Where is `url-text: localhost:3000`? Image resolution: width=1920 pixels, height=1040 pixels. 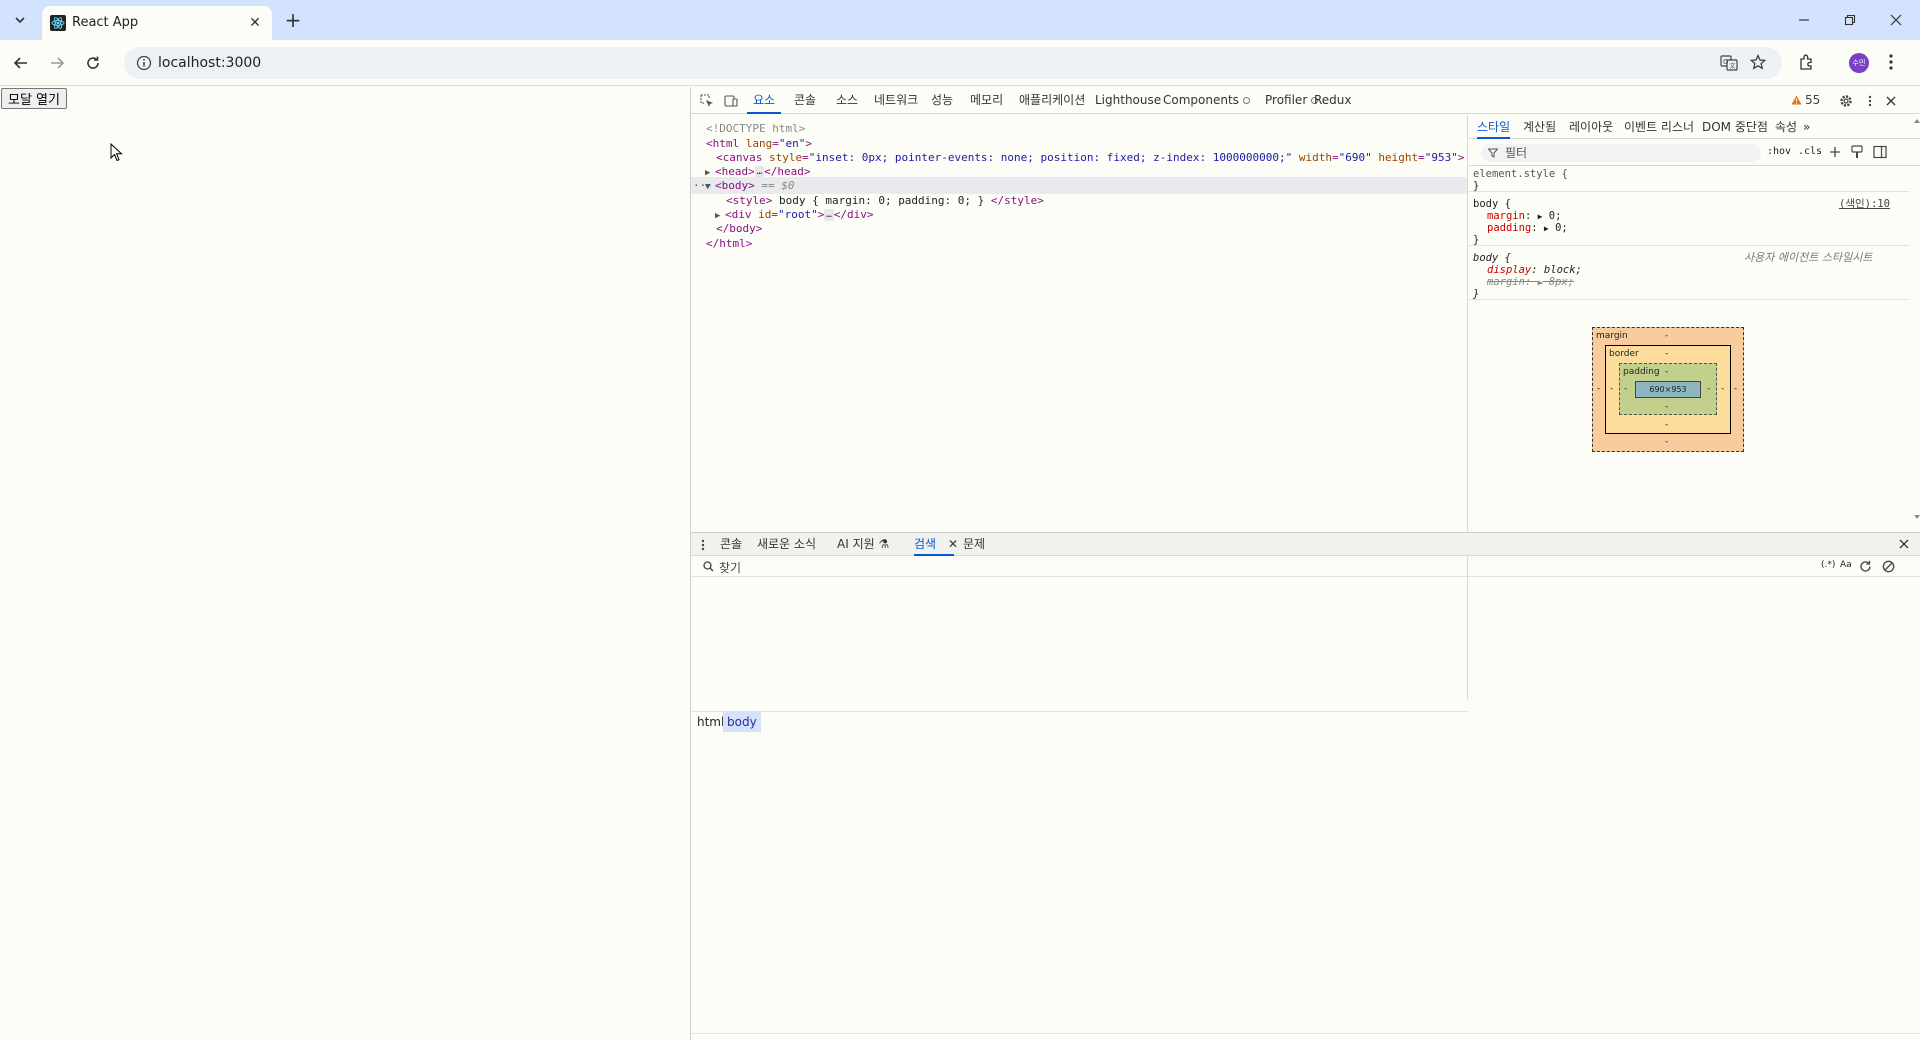
url-text: localhost:3000 is located at coordinates (209, 63).